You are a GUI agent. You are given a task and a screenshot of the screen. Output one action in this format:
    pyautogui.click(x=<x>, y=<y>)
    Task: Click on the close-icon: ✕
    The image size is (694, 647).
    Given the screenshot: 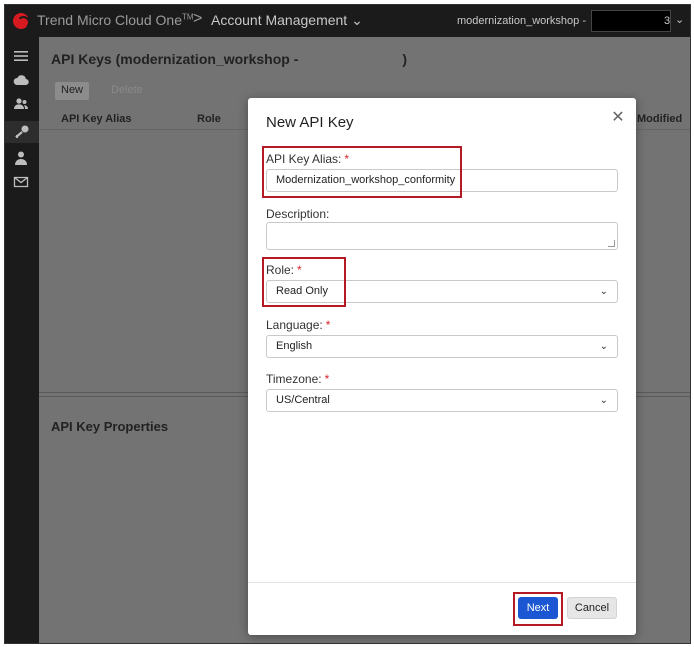 What is the action you would take?
    pyautogui.click(x=618, y=118)
    